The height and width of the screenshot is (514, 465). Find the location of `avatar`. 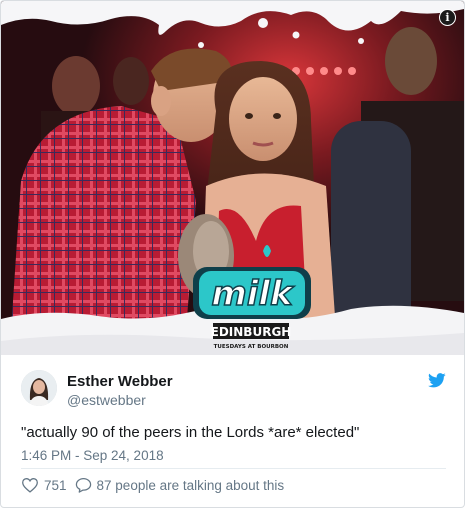

avatar is located at coordinates (39, 388).